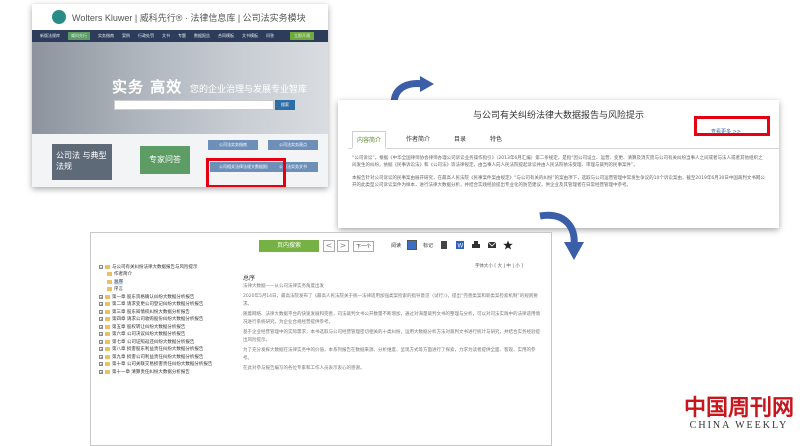 Image resolution: width=800 pixels, height=446 pixels. I want to click on tree-item: + 第三章 股东知情权纠纷大数据分析报告, so click(169, 312).